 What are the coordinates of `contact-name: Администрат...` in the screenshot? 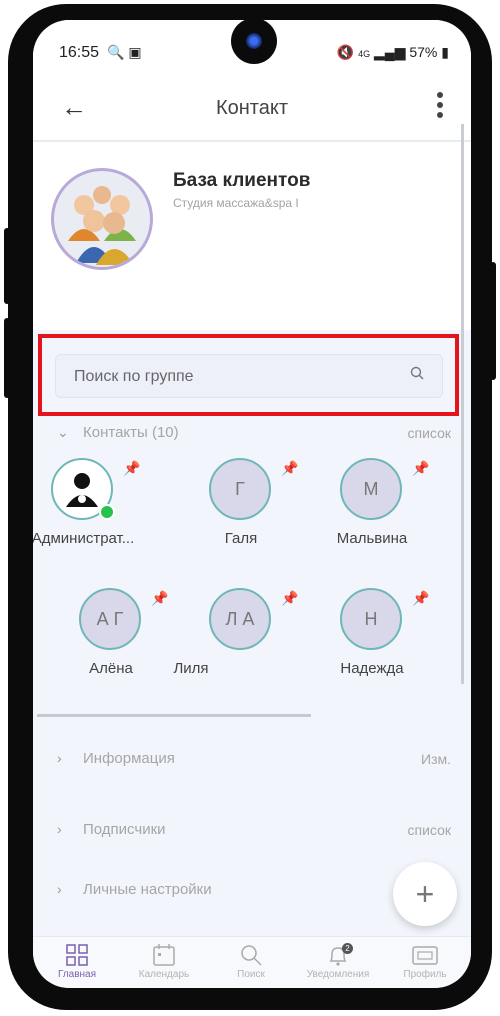 It's located at (84, 538).